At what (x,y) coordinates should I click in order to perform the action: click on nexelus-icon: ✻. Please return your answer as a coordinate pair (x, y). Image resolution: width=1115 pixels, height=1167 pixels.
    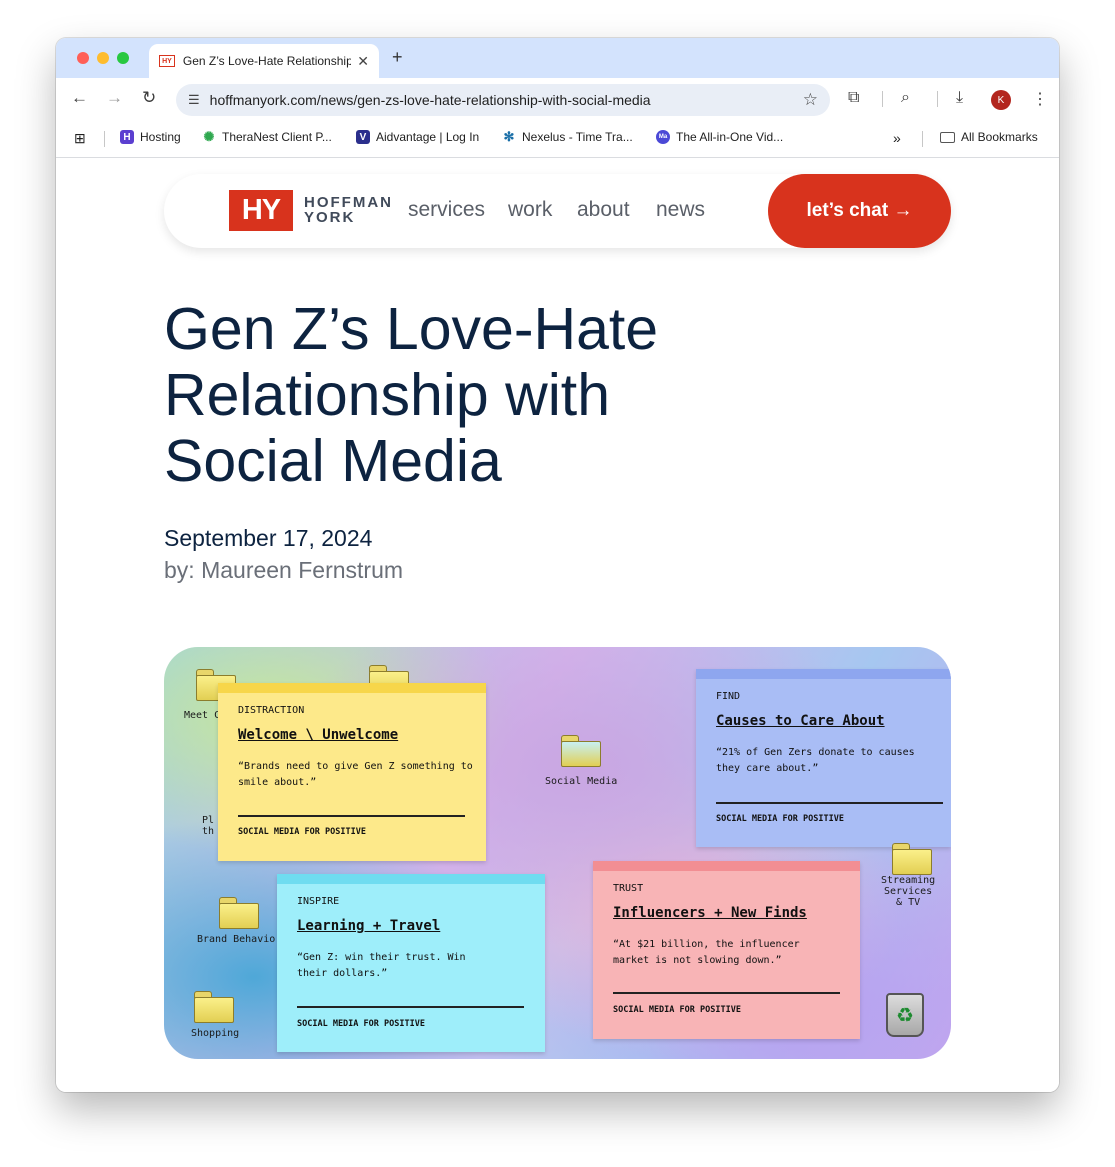
    Looking at the image, I should click on (509, 136).